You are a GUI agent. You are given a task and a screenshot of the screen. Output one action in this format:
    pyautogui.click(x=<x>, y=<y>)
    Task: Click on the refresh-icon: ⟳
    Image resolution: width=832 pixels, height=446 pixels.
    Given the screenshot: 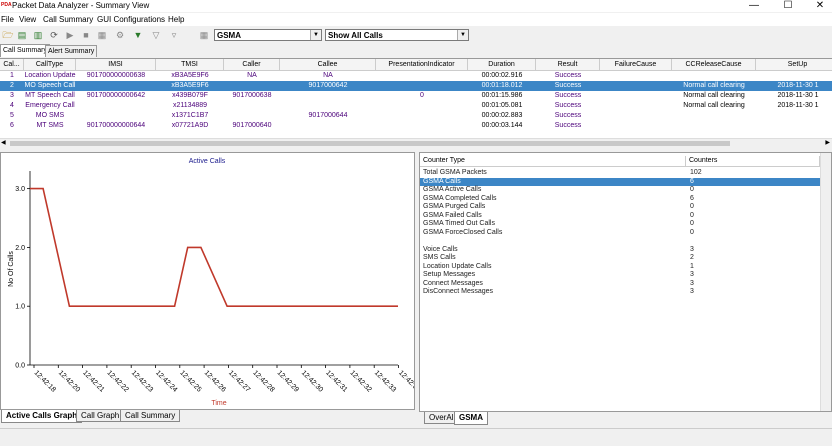 What is the action you would take?
    pyautogui.click(x=54, y=35)
    